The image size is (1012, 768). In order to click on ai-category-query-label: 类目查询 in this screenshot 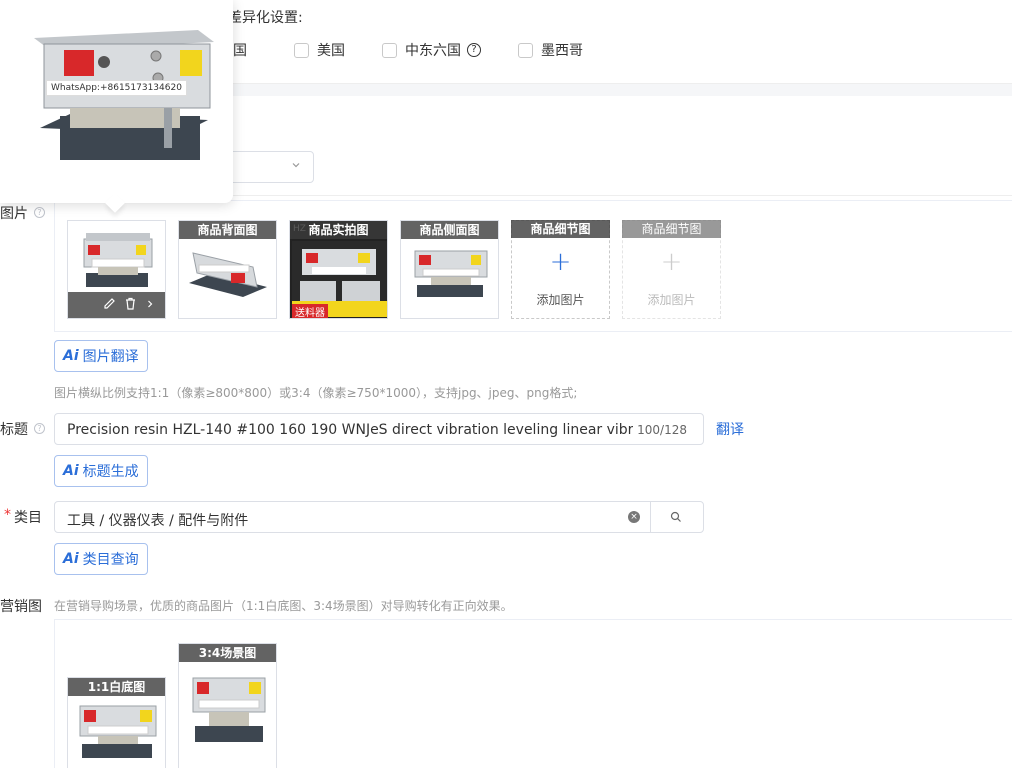, I will do `click(110, 560)`.